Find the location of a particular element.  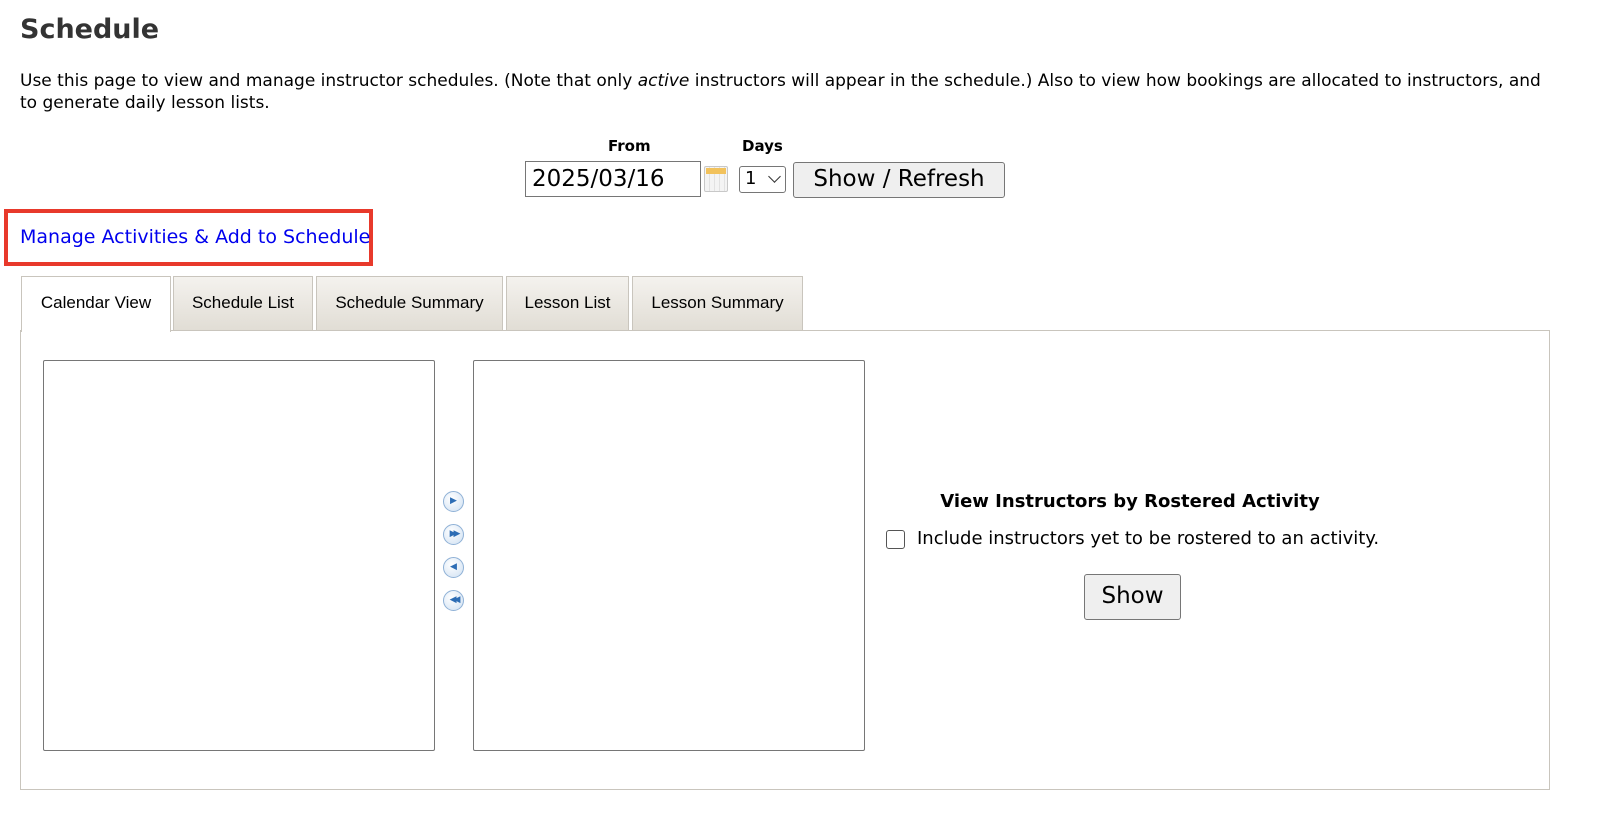

tab-calendar-view: Calendar View is located at coordinates (96, 304).